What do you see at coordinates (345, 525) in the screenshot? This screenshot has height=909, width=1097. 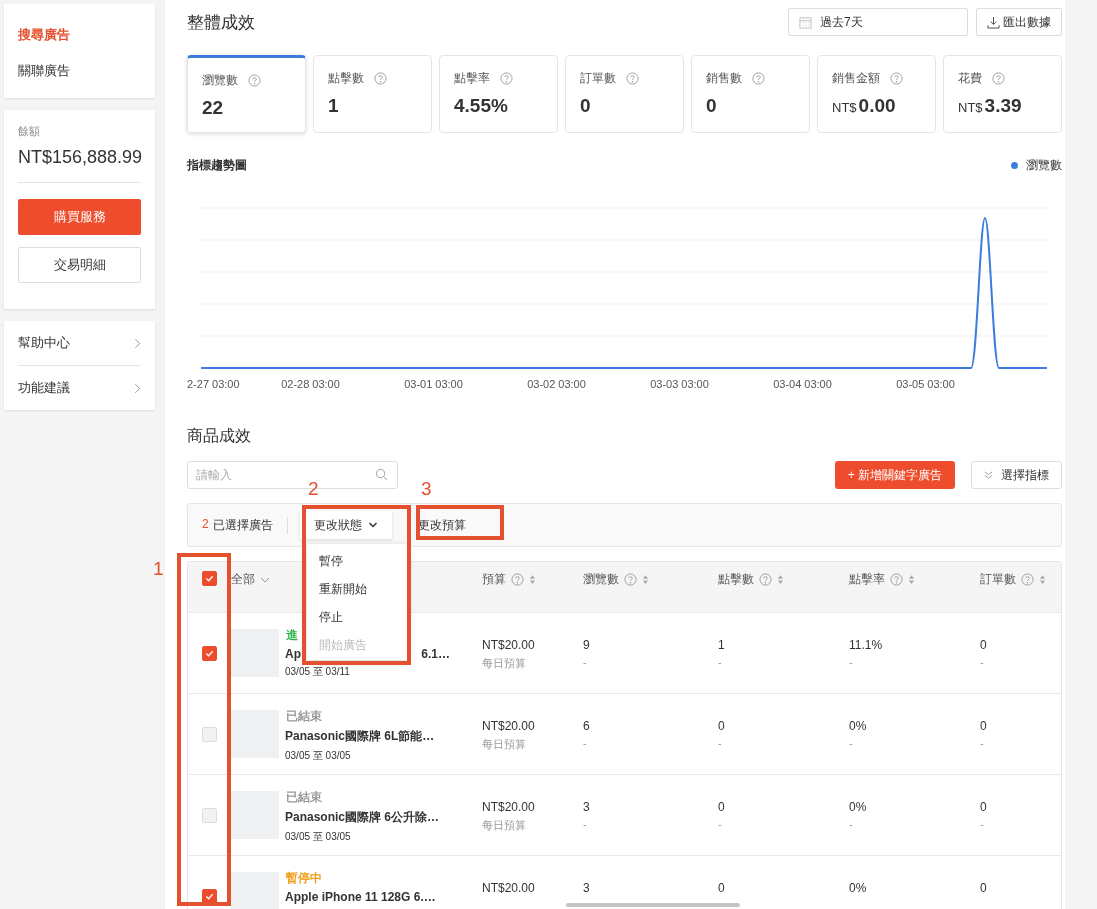 I see `change-status-button: 更改狀態` at bounding box center [345, 525].